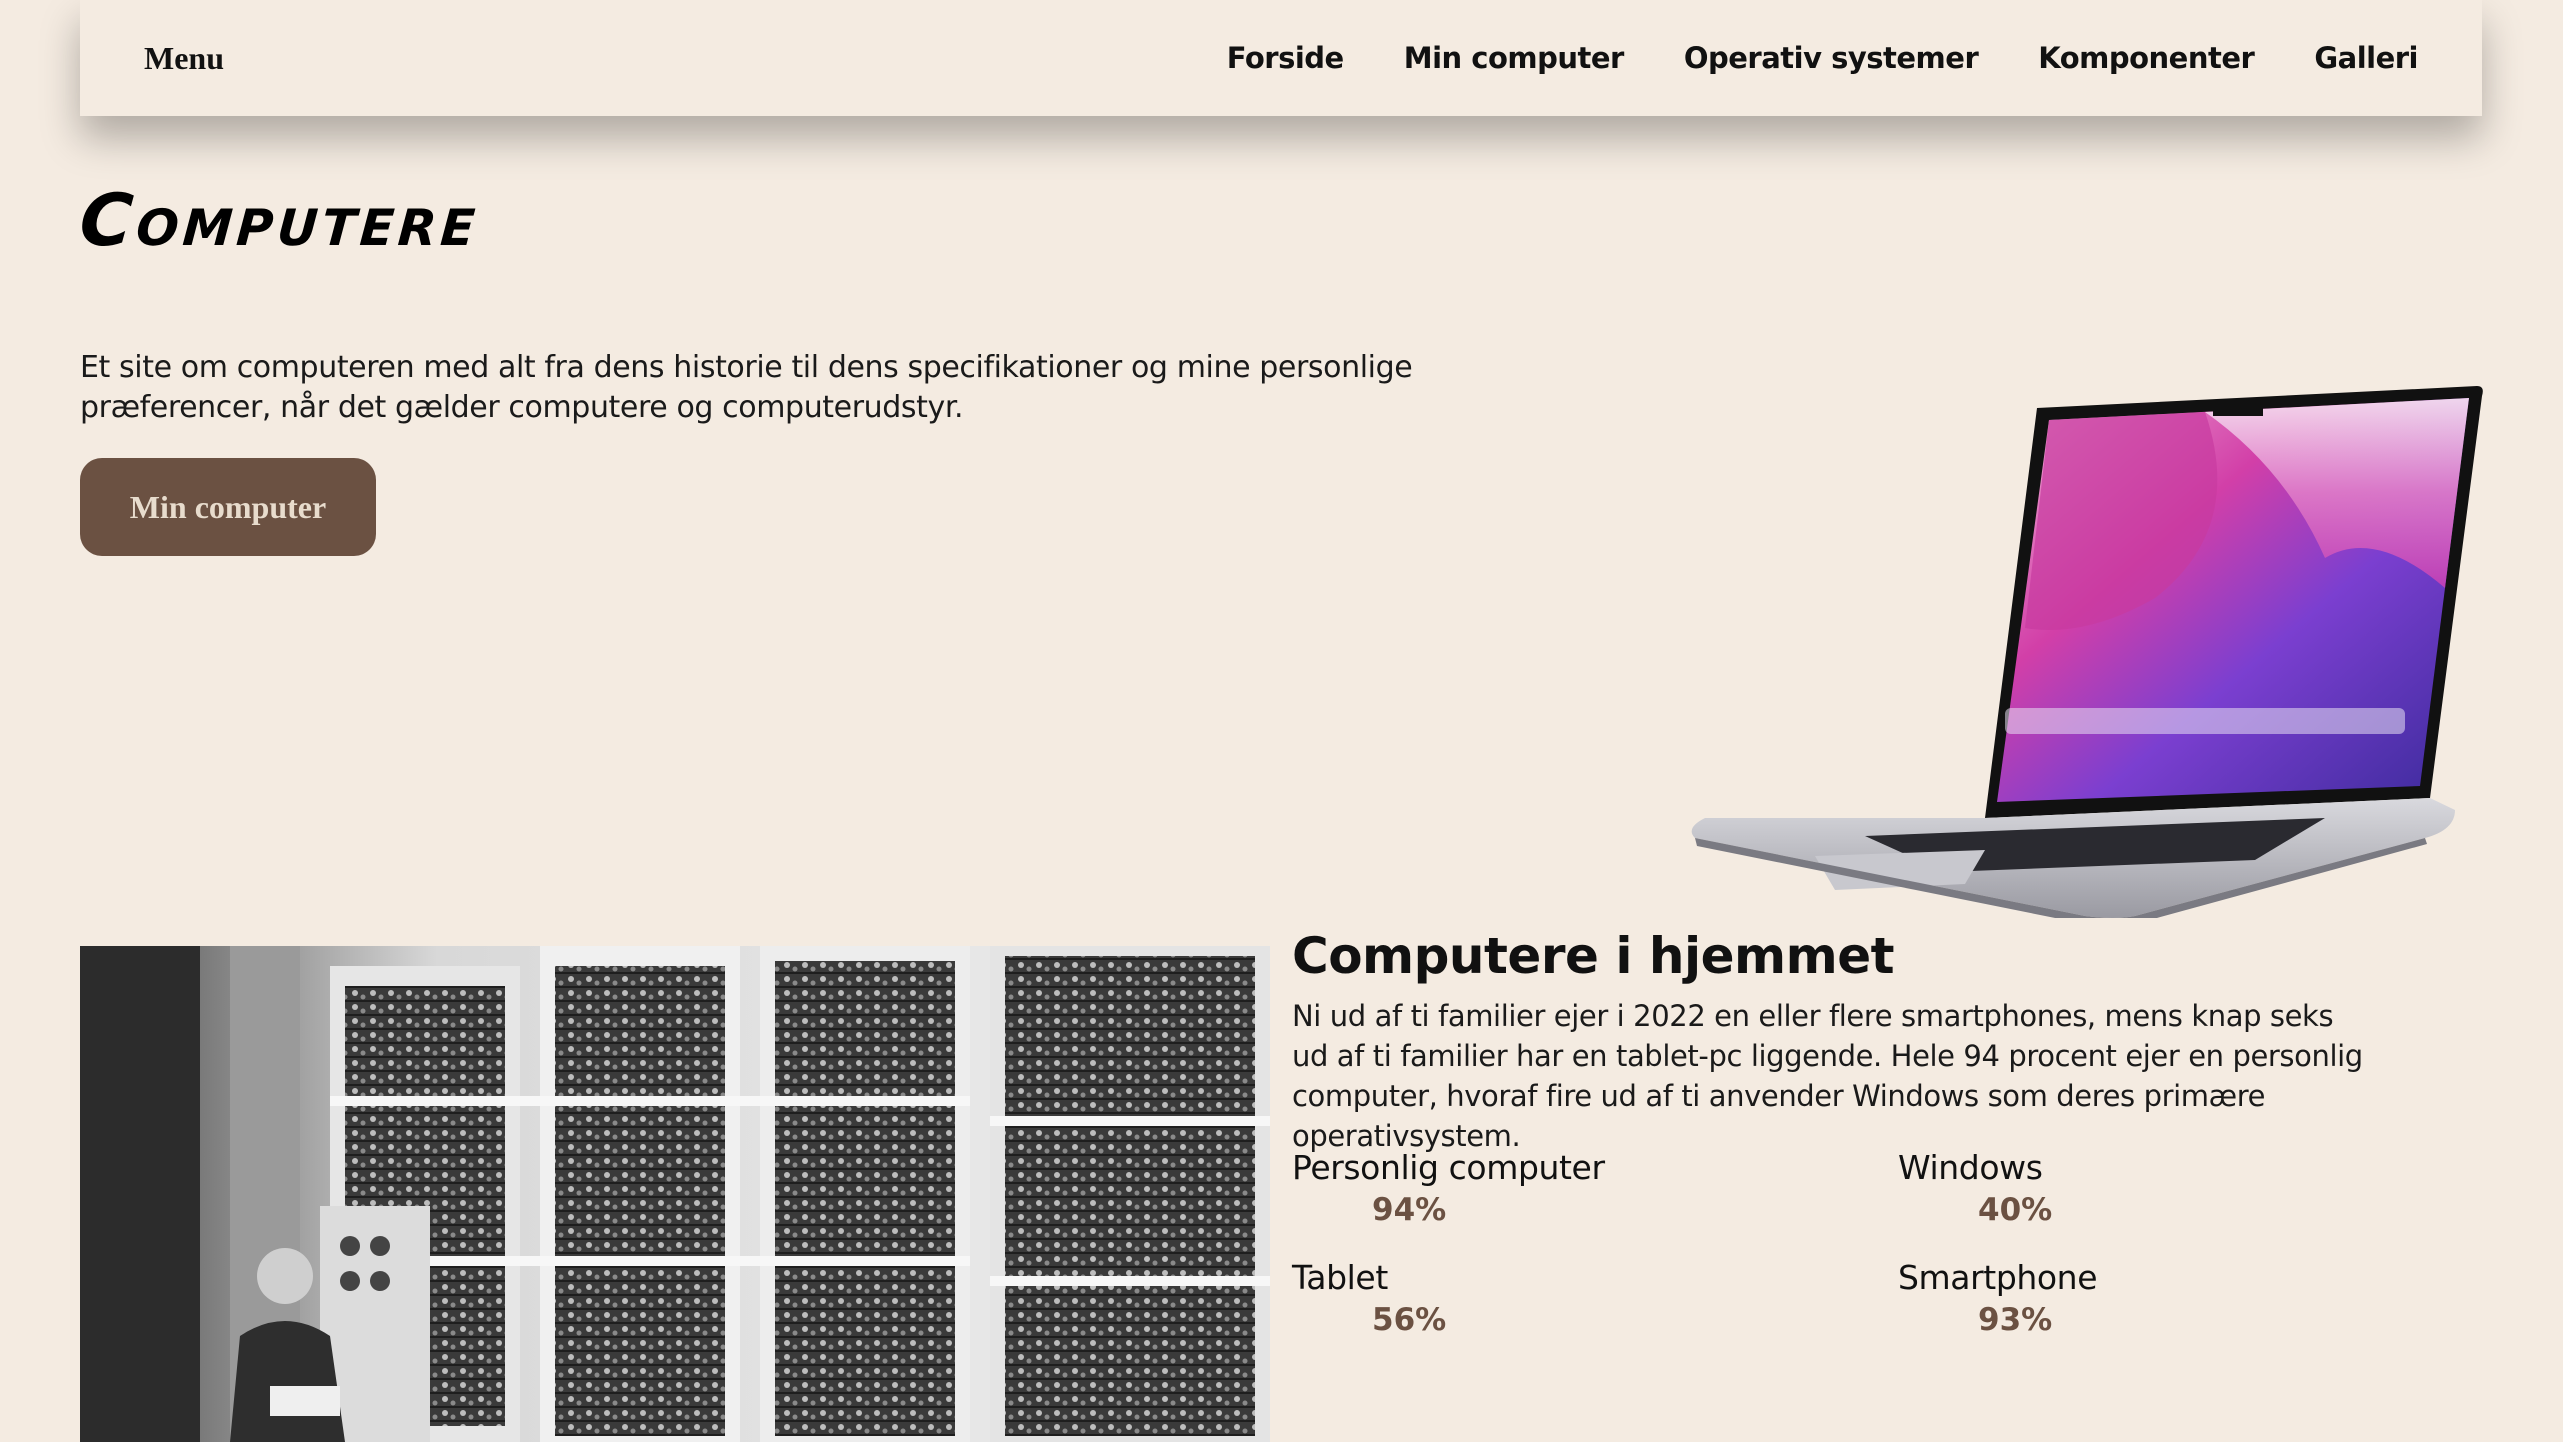 The height and width of the screenshot is (1442, 2563). What do you see at coordinates (1998, 1277) in the screenshot?
I see `stat-label: Smartphone` at bounding box center [1998, 1277].